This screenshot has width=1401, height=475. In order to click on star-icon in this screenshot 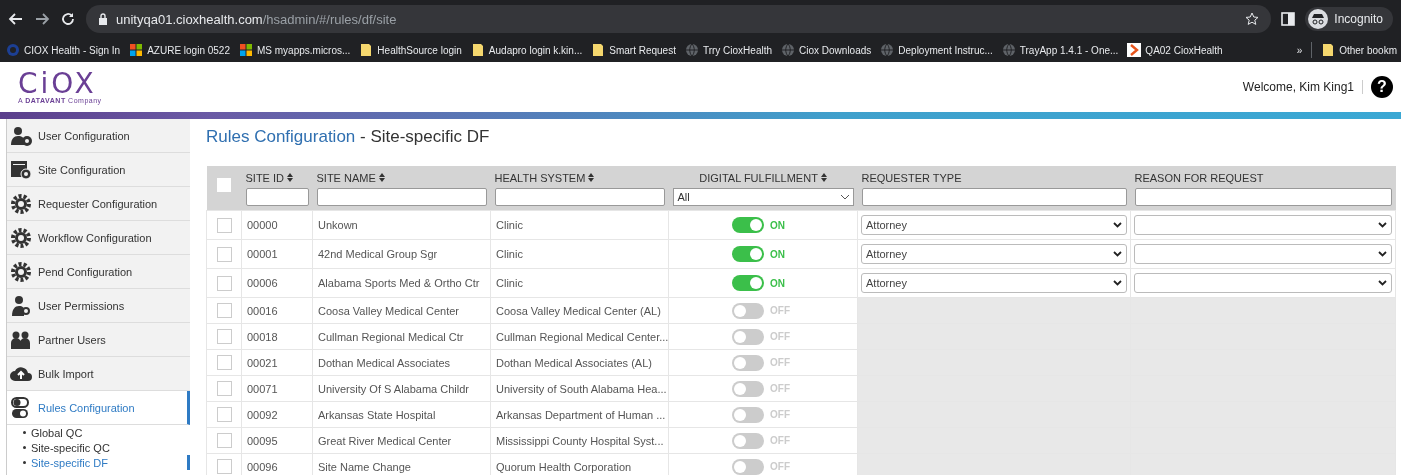, I will do `click(1252, 19)`.